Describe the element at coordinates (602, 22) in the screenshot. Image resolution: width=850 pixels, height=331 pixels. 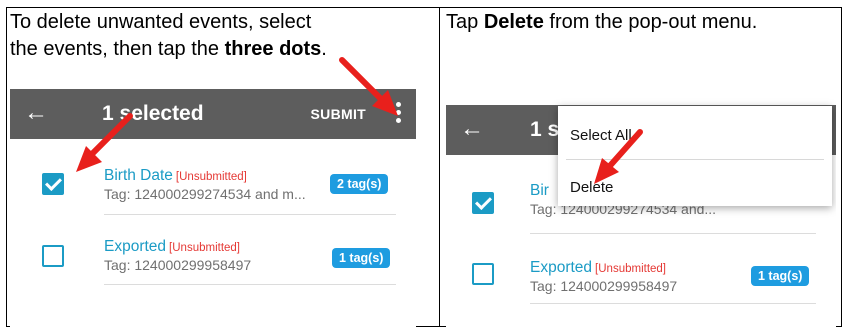
I see `right-instruction: Tap Delete from the pop-out menu.` at that location.